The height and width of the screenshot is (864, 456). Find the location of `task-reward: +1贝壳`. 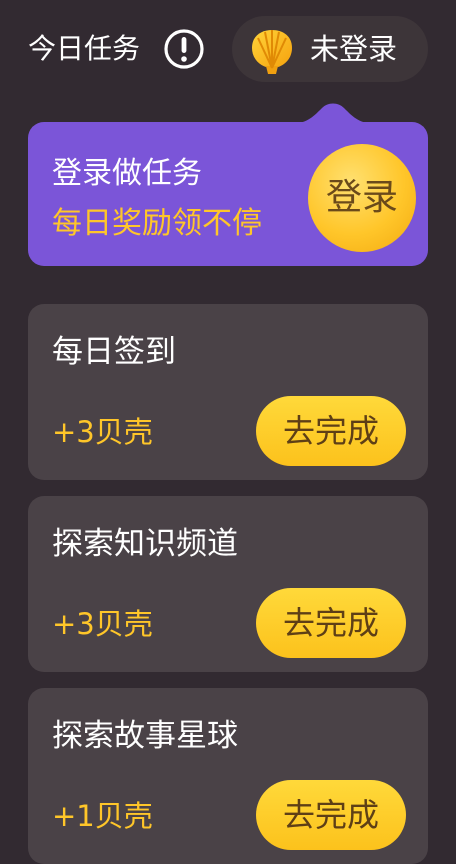

task-reward: +1贝壳 is located at coordinates (102, 816).